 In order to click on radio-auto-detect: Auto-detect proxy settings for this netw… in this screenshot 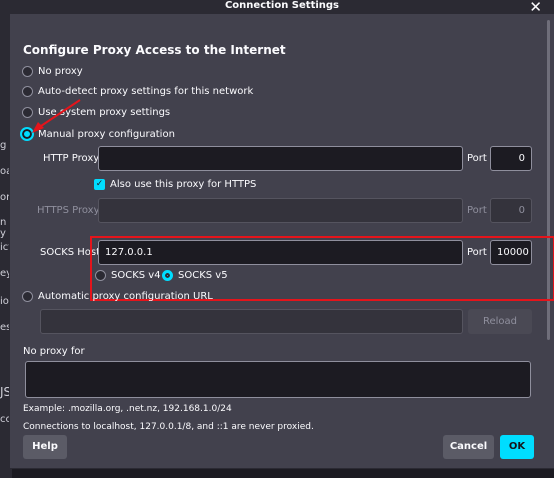, I will do `click(137, 91)`.